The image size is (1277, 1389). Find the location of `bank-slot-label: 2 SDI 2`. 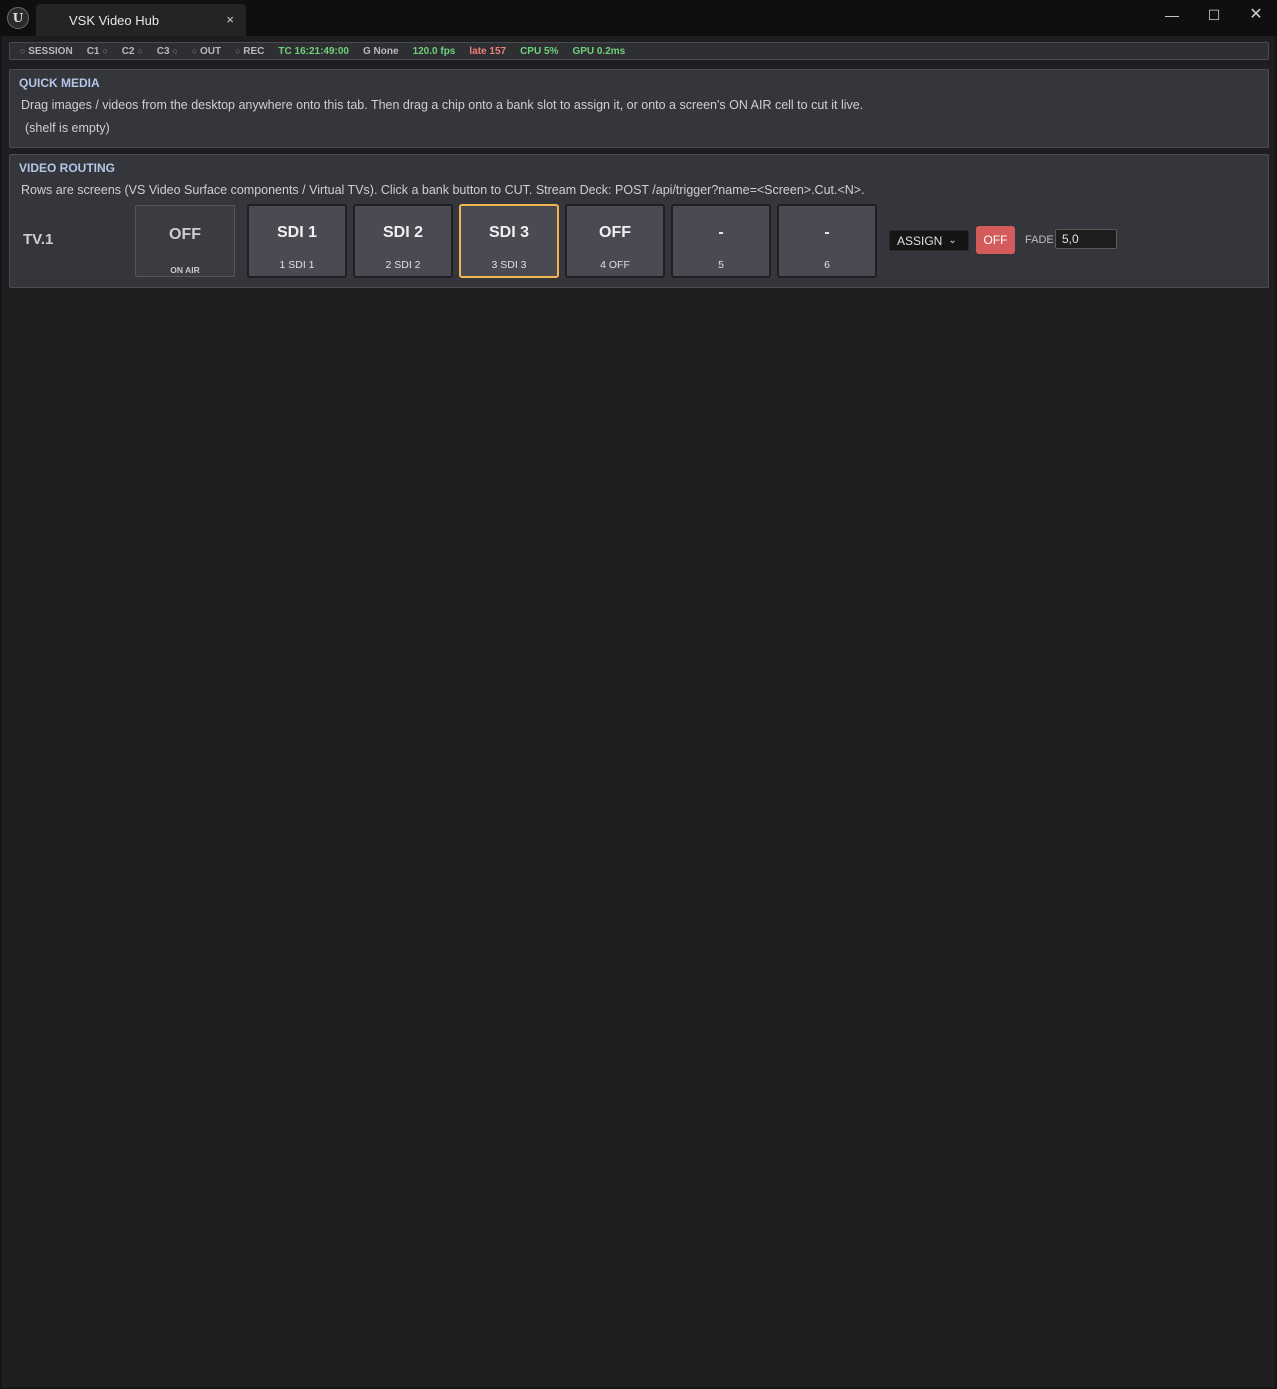

bank-slot-label: 2 SDI 2 is located at coordinates (403, 265).